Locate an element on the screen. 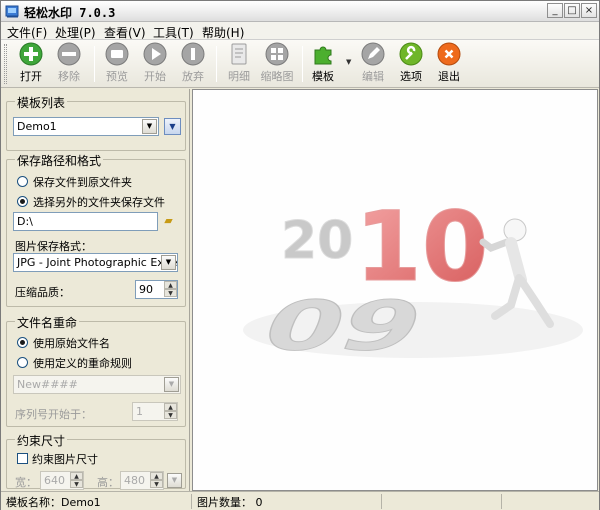 The width and height of the screenshot is (600, 510). status-image-count: 图片数量： 0 is located at coordinates (287, 501).